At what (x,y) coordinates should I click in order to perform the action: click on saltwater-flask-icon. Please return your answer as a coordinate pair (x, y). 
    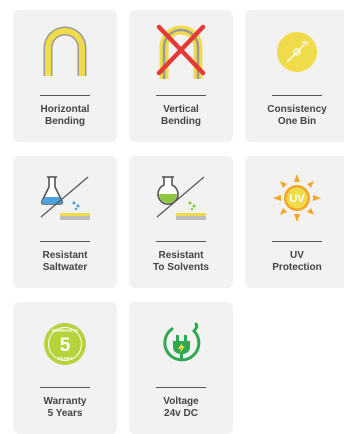
    Looking at the image, I should click on (65, 198).